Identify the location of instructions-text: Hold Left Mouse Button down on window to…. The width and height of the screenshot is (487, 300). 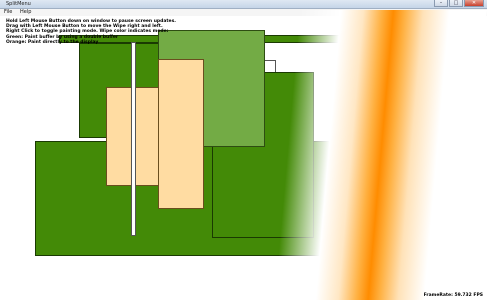
(91, 32).